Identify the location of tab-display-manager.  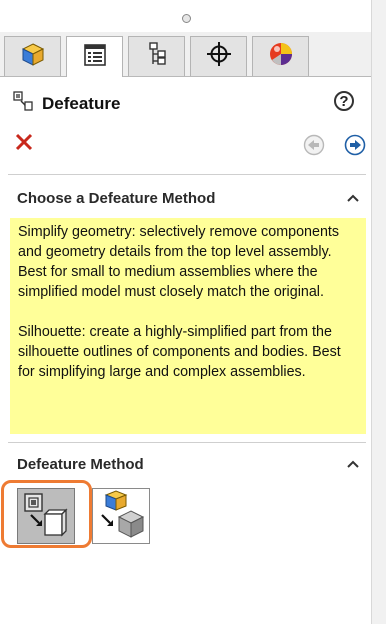
(280, 56).